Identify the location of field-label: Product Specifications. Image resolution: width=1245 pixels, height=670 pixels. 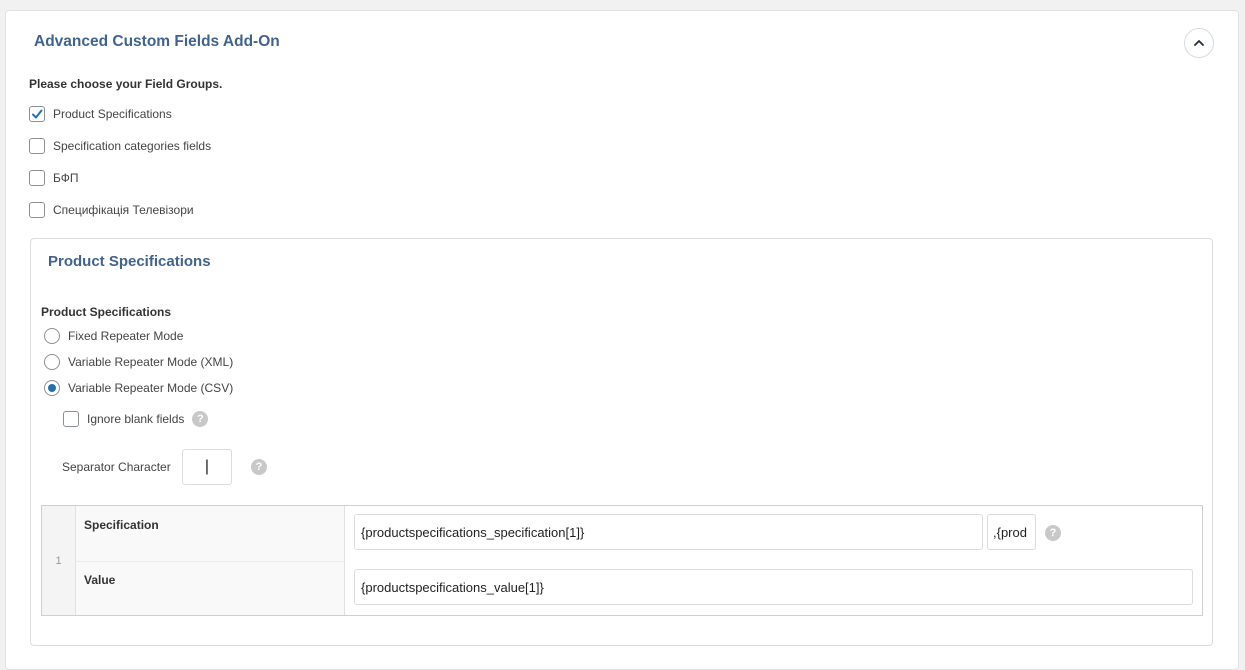
(106, 312).